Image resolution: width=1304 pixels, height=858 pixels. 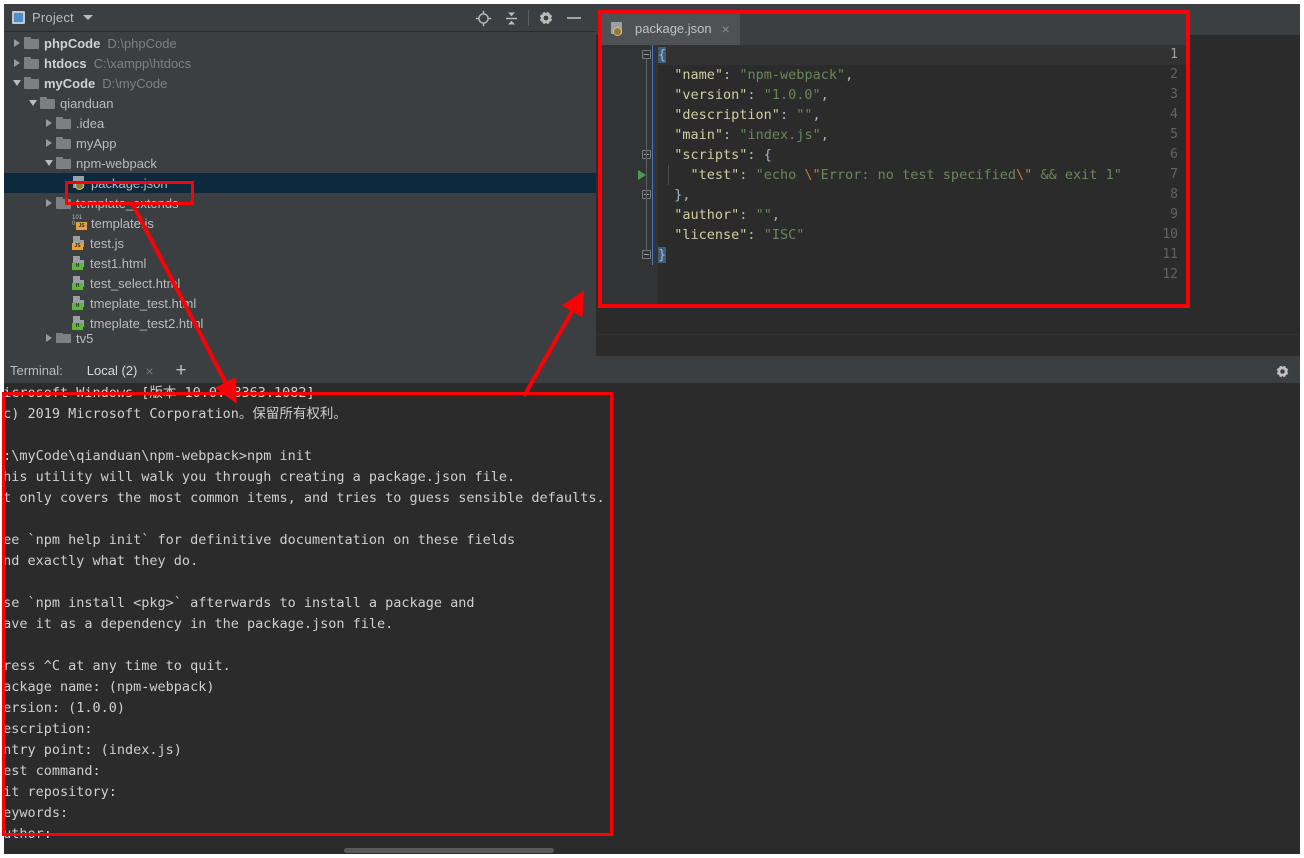 What do you see at coordinates (300, 163) in the screenshot?
I see `tree-item-npm-webpack: npm-webpack` at bounding box center [300, 163].